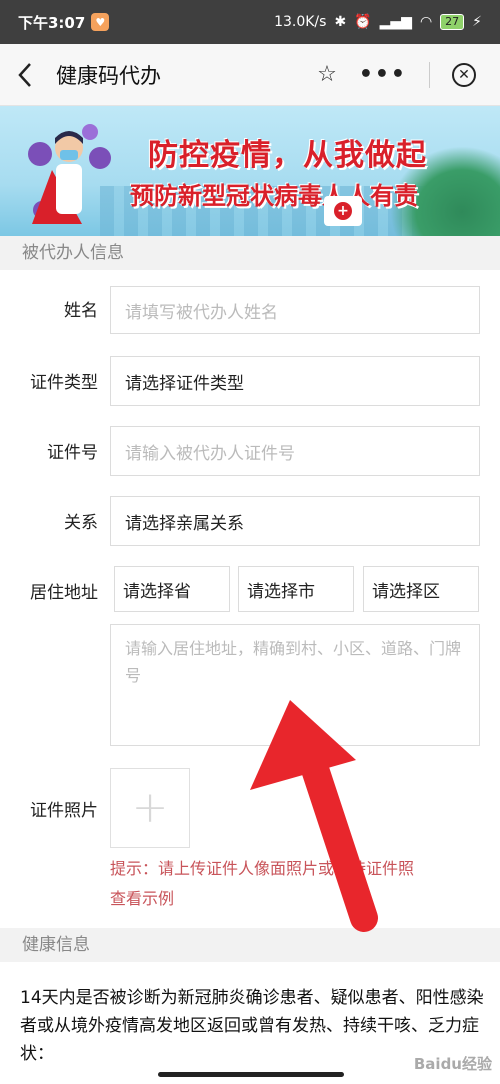 Image resolution: width=500 pixels, height=1084 pixels. Describe the element at coordinates (250, 75) in the screenshot. I see `nav-bar: 健康码代办 ☆ ••• ✕` at that location.